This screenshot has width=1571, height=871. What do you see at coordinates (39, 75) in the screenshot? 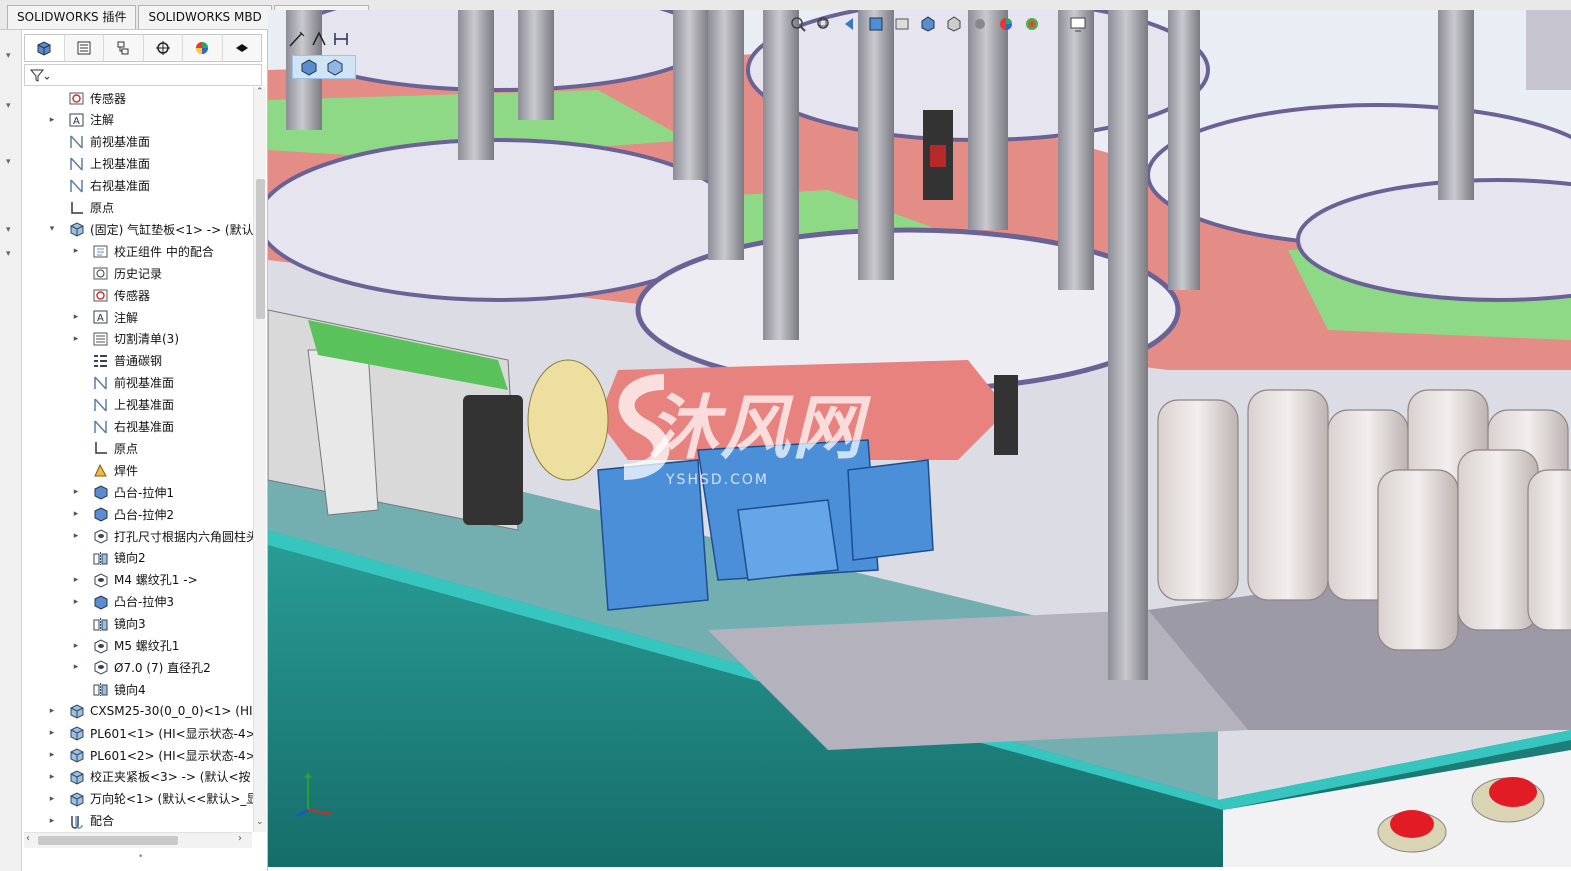
I see `filter-icon` at bounding box center [39, 75].